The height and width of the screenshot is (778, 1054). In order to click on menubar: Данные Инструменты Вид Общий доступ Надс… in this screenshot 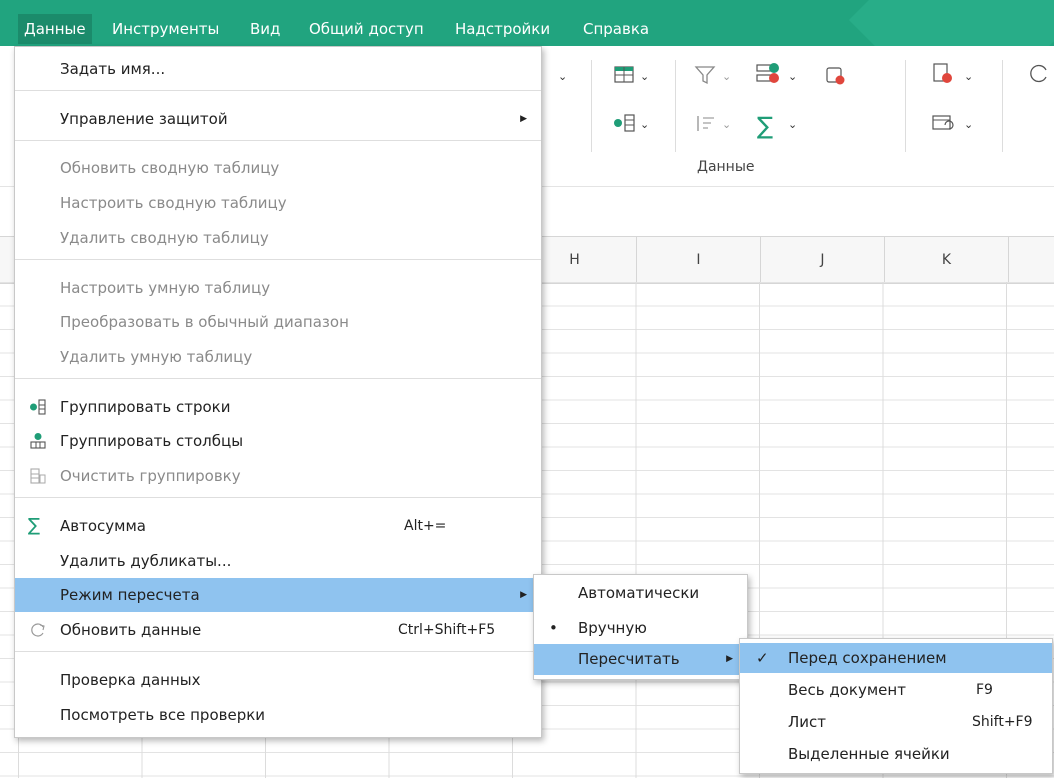, I will do `click(527, 23)`.